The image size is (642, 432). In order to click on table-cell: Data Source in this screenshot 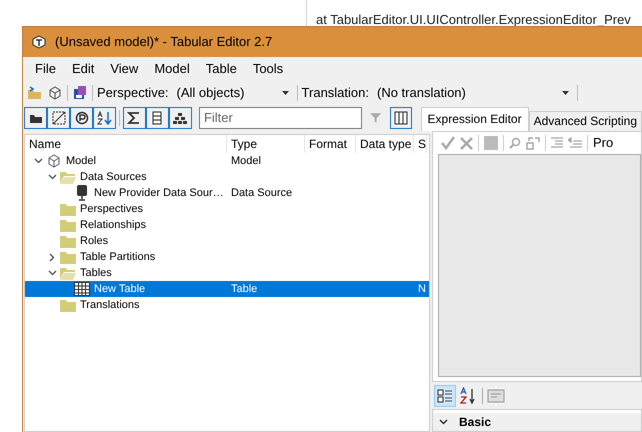, I will do `click(261, 192)`.